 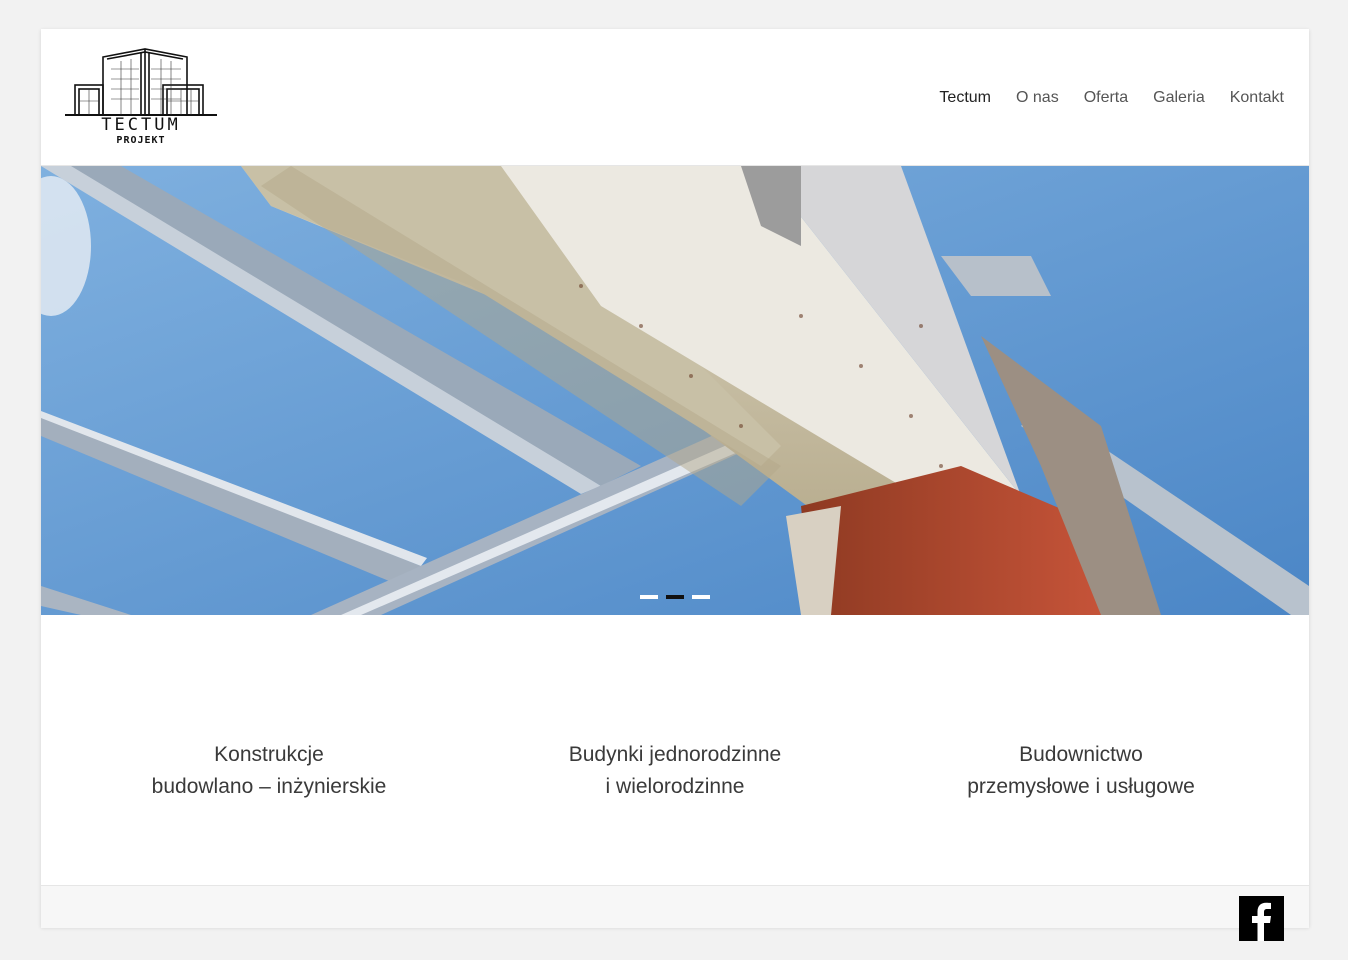 I want to click on slider-dots, so click(x=675, y=597).